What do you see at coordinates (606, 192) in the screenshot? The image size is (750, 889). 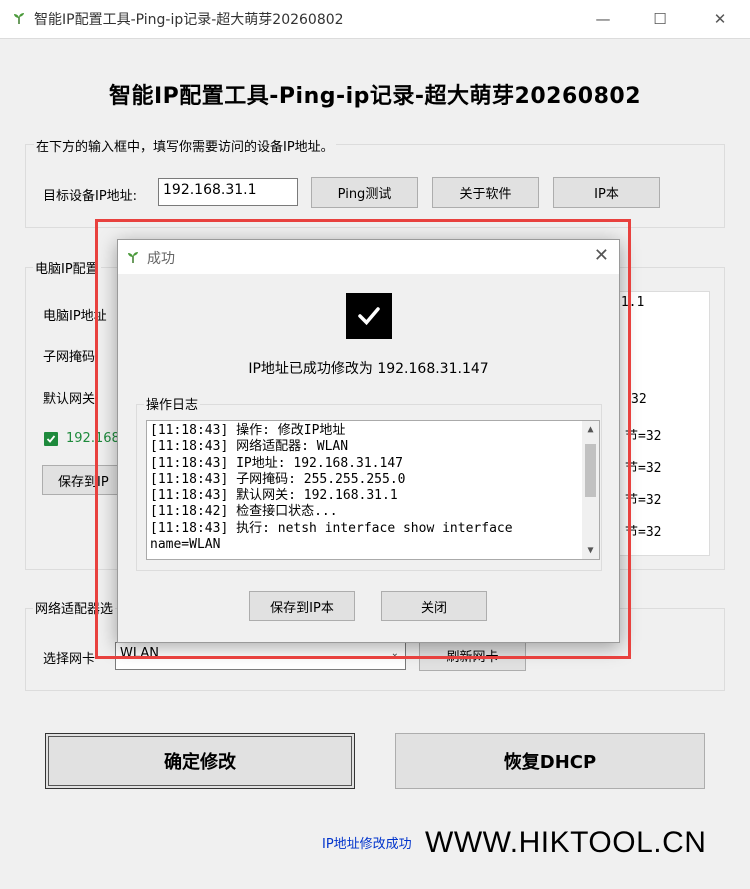 I see `ip-book-button: IP本` at bounding box center [606, 192].